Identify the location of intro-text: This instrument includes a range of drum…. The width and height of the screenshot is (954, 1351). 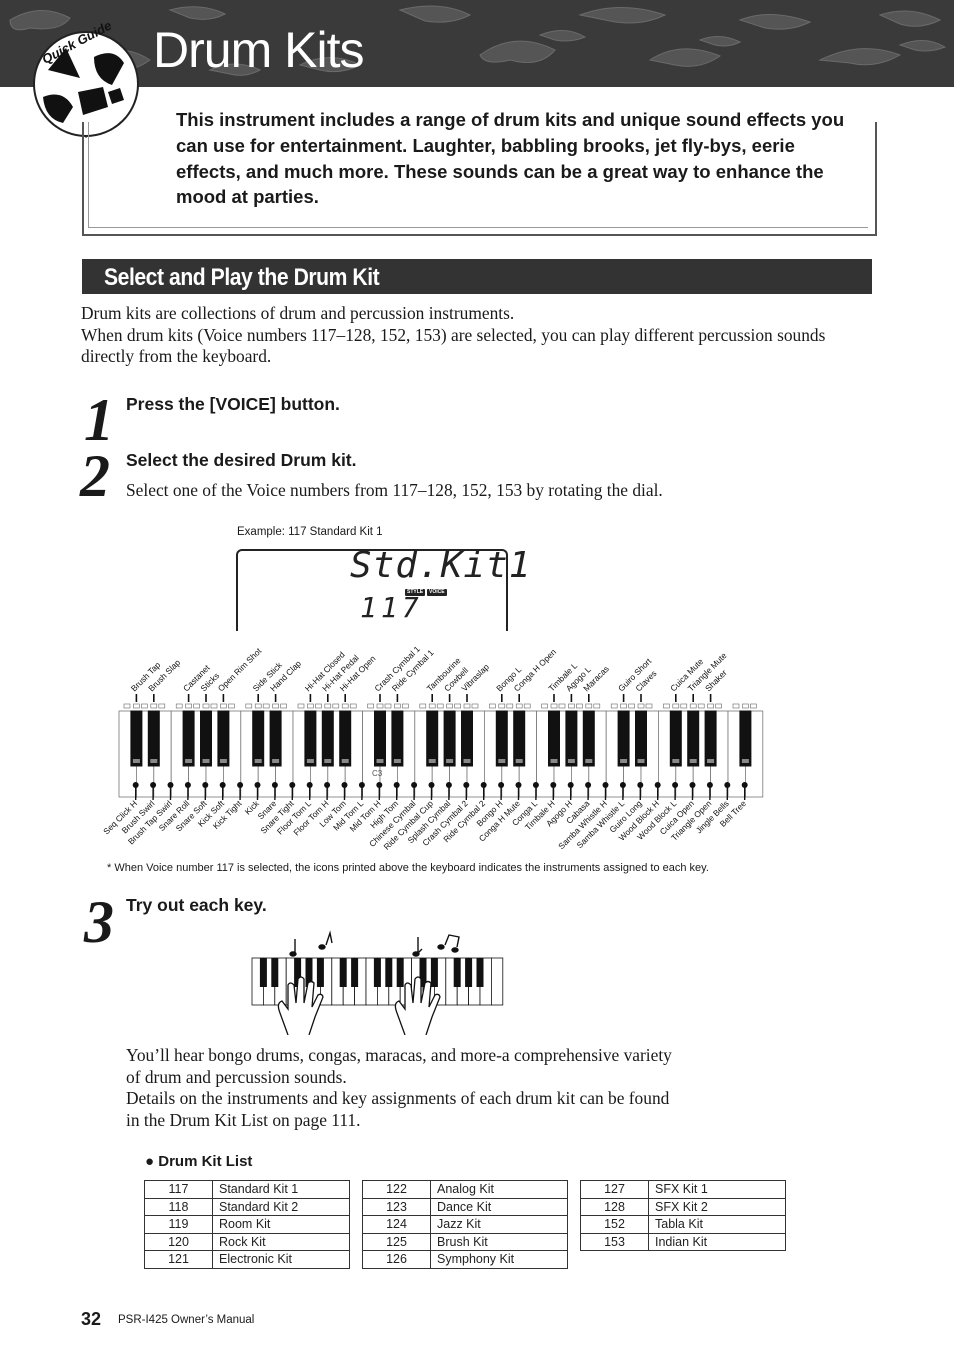
(510, 158).